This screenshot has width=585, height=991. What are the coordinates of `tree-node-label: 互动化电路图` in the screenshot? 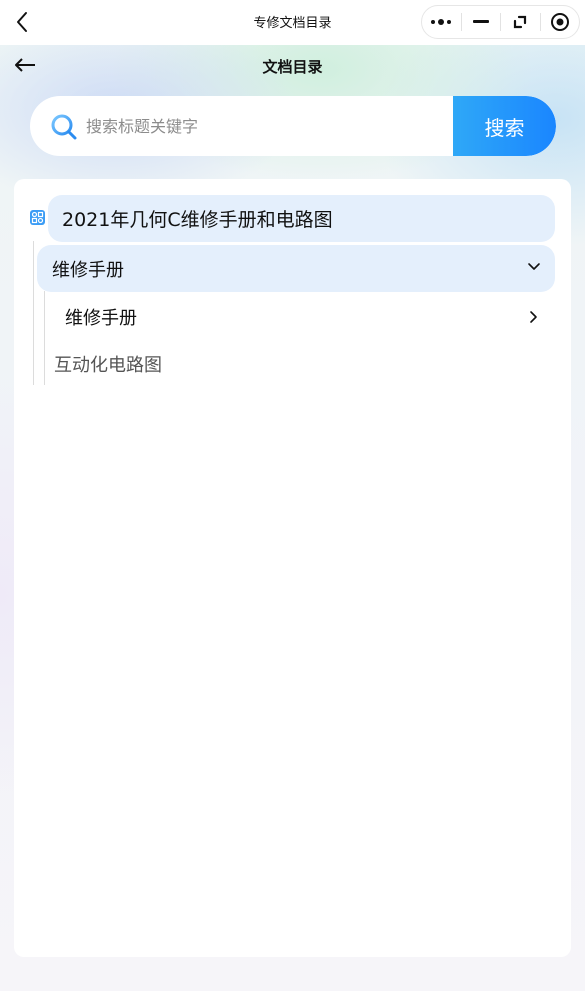 It's located at (108, 365).